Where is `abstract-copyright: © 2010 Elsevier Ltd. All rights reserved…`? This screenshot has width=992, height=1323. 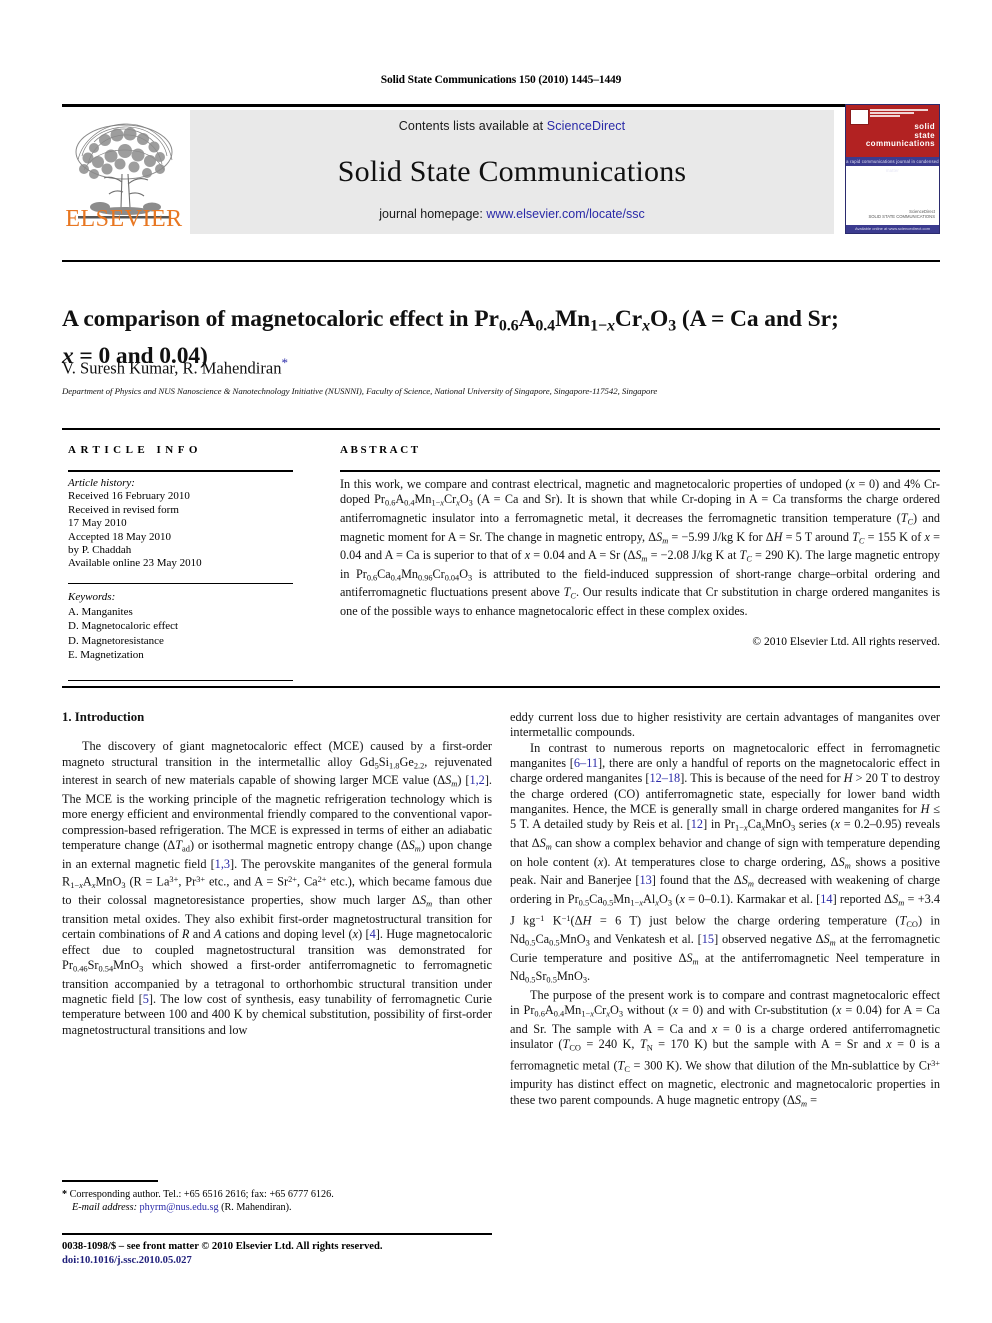
abstract-copyright: © 2010 Elsevier Ltd. All rights reserved… is located at coordinates (846, 642).